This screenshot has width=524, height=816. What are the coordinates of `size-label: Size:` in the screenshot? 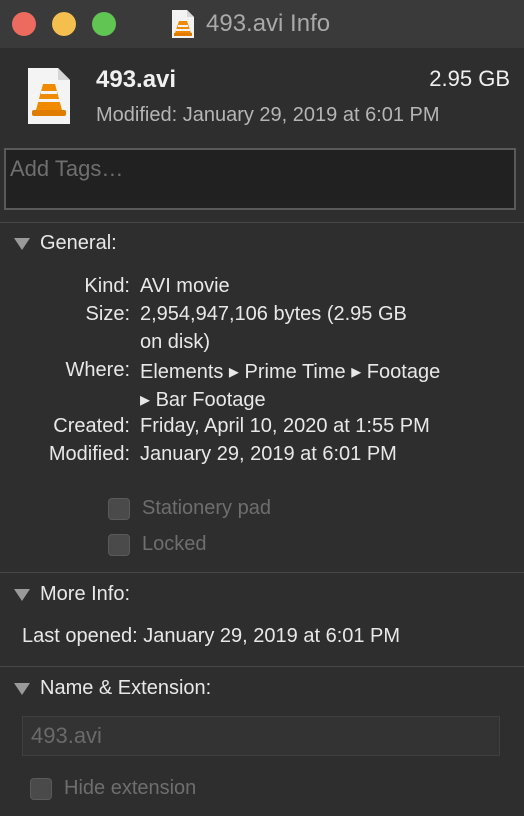 It's located at (107, 314).